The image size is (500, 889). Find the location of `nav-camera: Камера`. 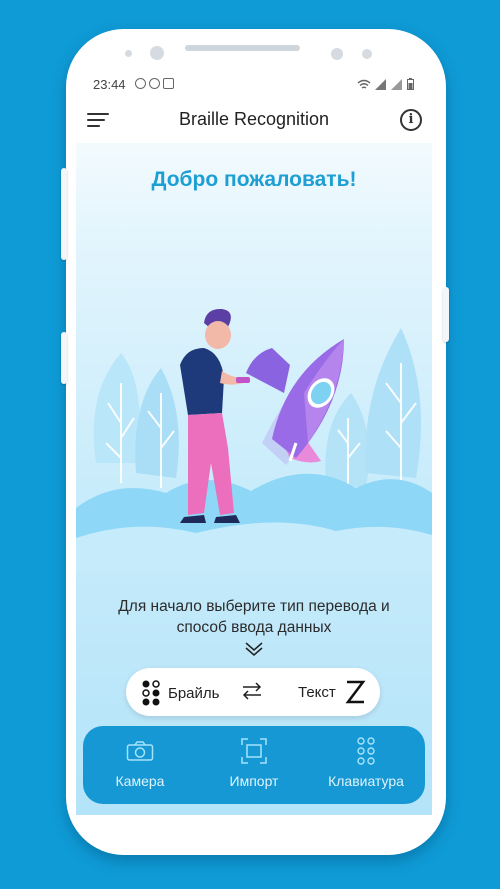

nav-camera: Камера is located at coordinates (140, 762).